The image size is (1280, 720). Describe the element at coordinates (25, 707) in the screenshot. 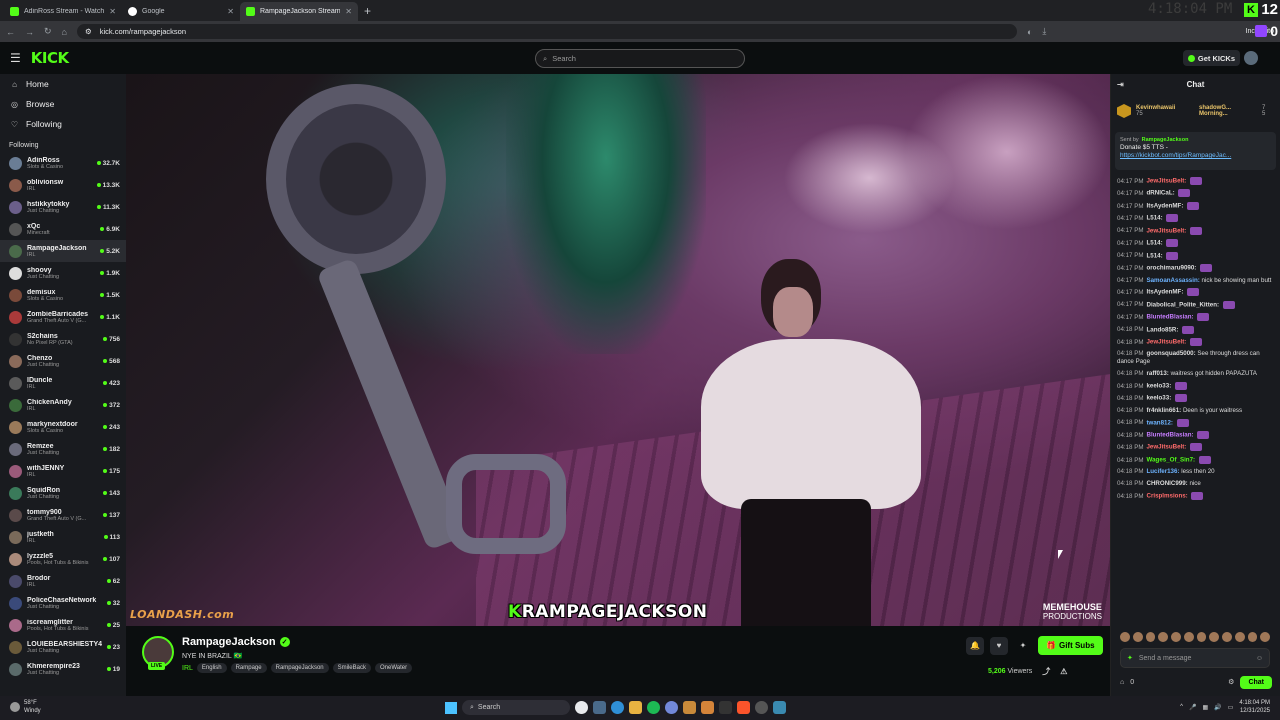

I see `weather-widget: 58°F Windy` at that location.